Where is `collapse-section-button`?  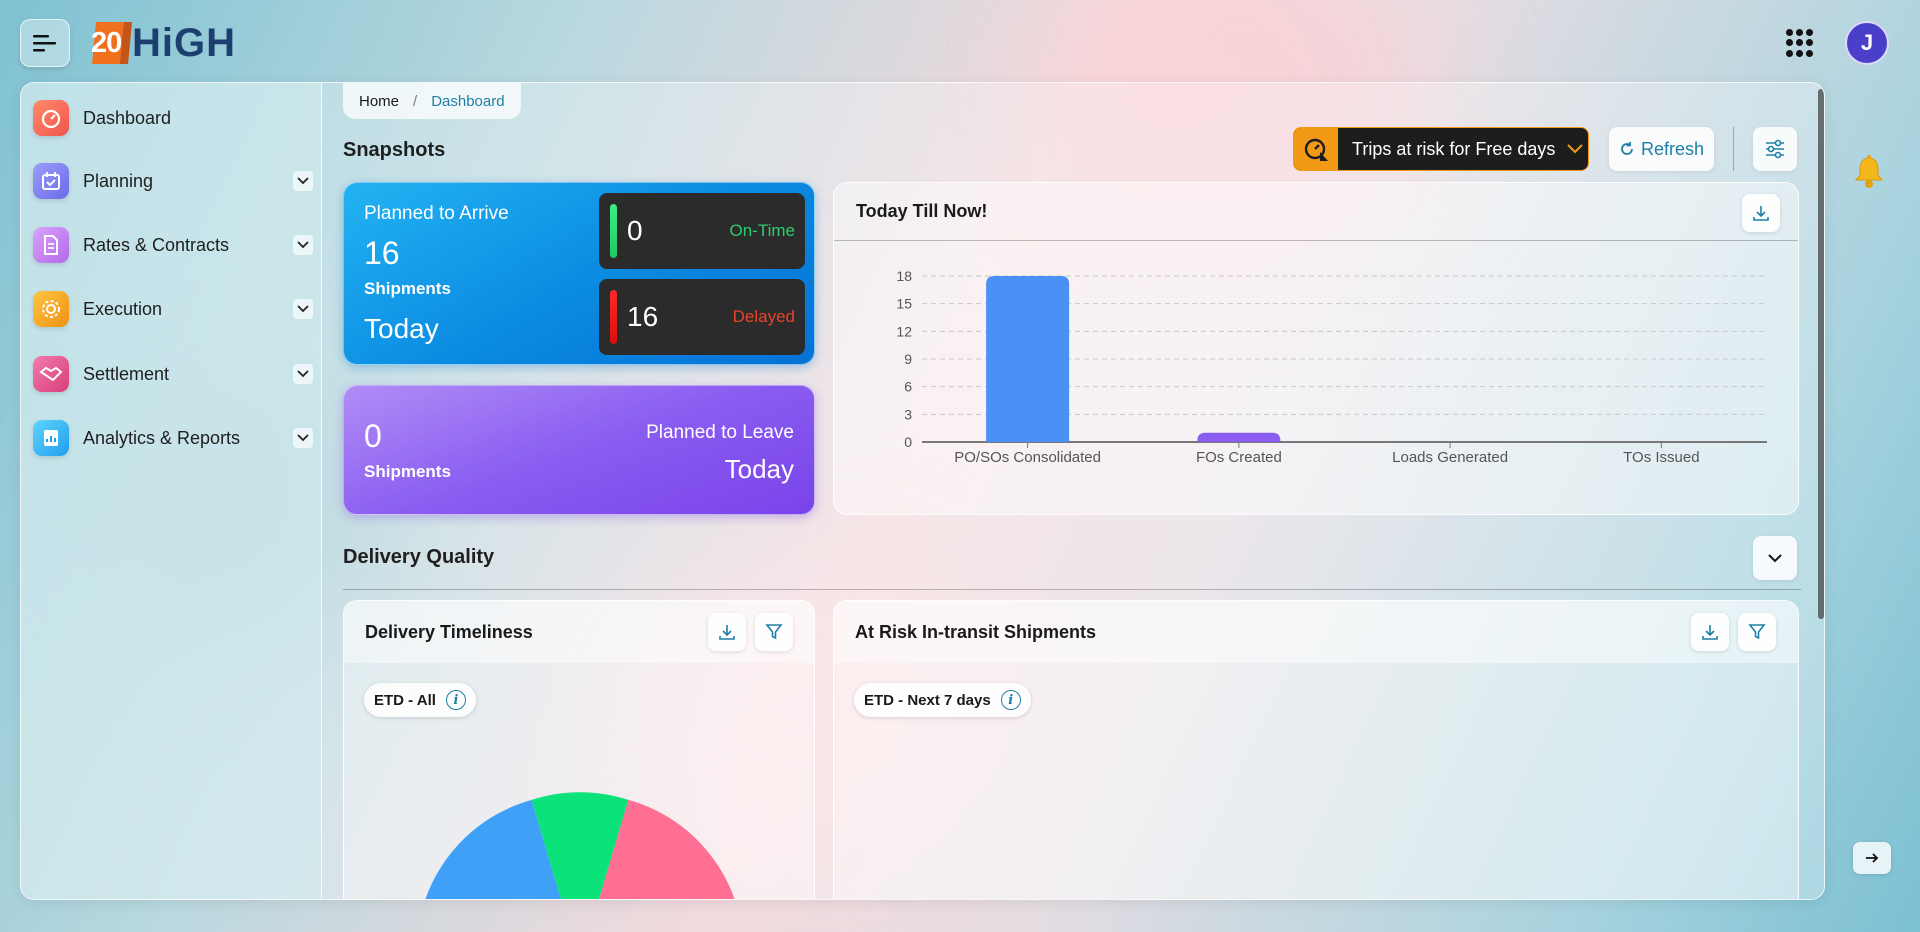
collapse-section-button is located at coordinates (1775, 558).